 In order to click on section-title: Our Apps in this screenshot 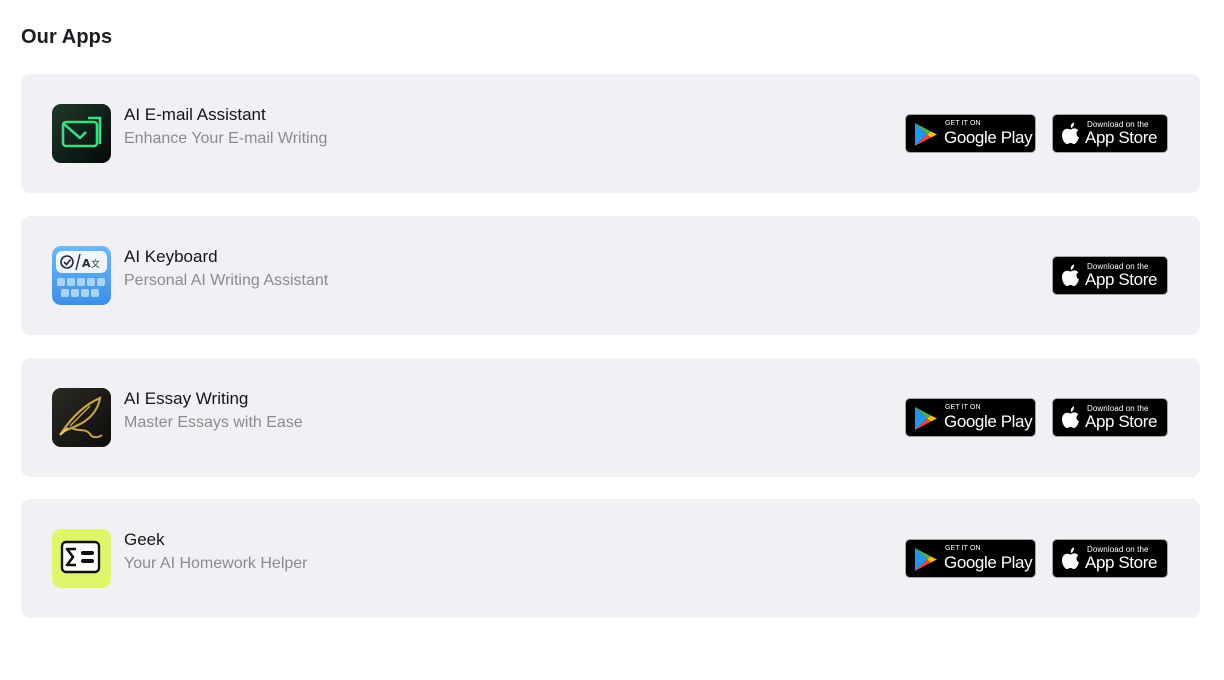, I will do `click(67, 37)`.